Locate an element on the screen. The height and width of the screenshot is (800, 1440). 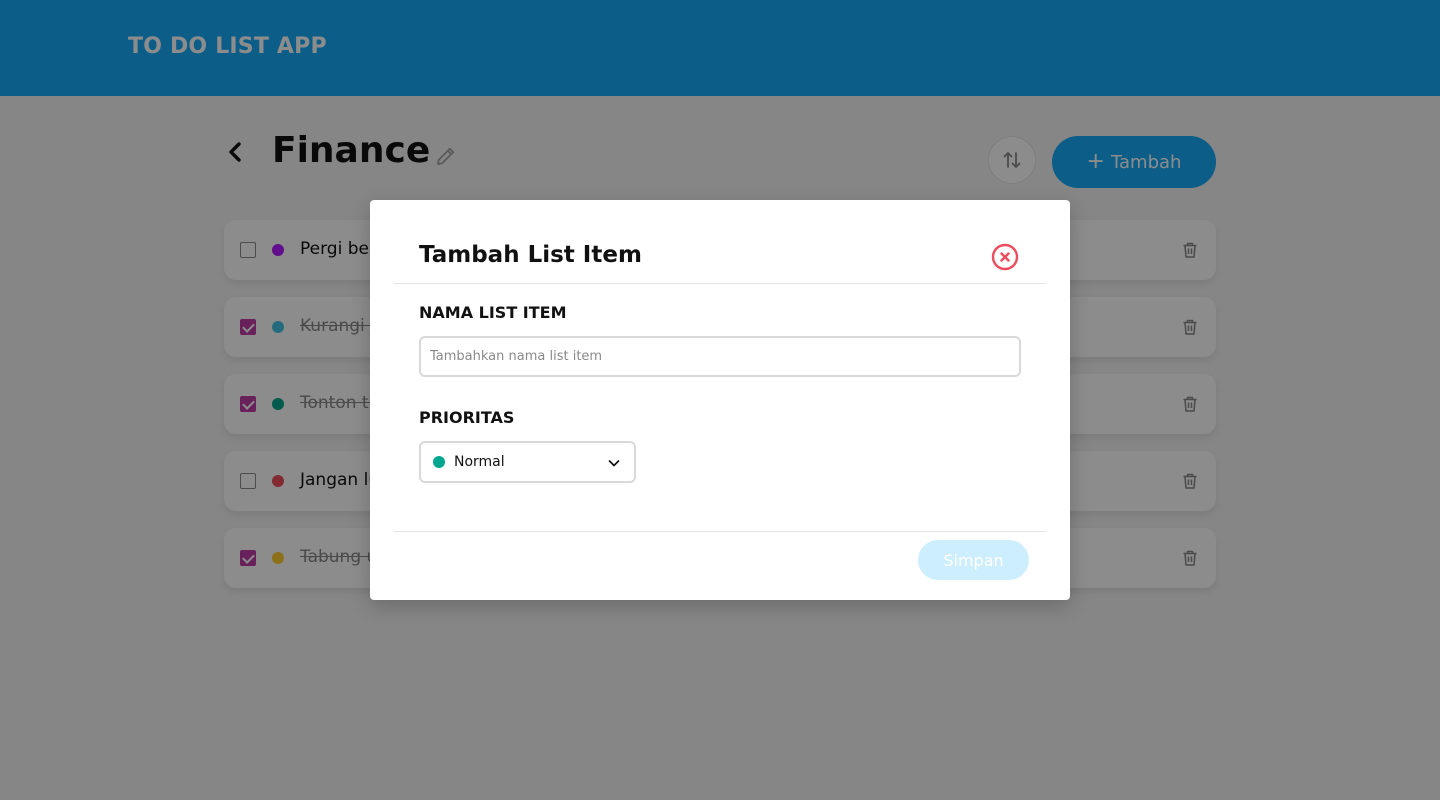
close-icon is located at coordinates (1005, 257).